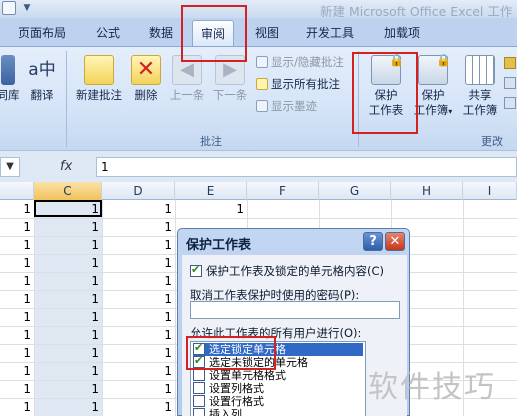 Image resolution: width=517 pixels, height=416 pixels. I want to click on tab-view: 视图, so click(267, 32).